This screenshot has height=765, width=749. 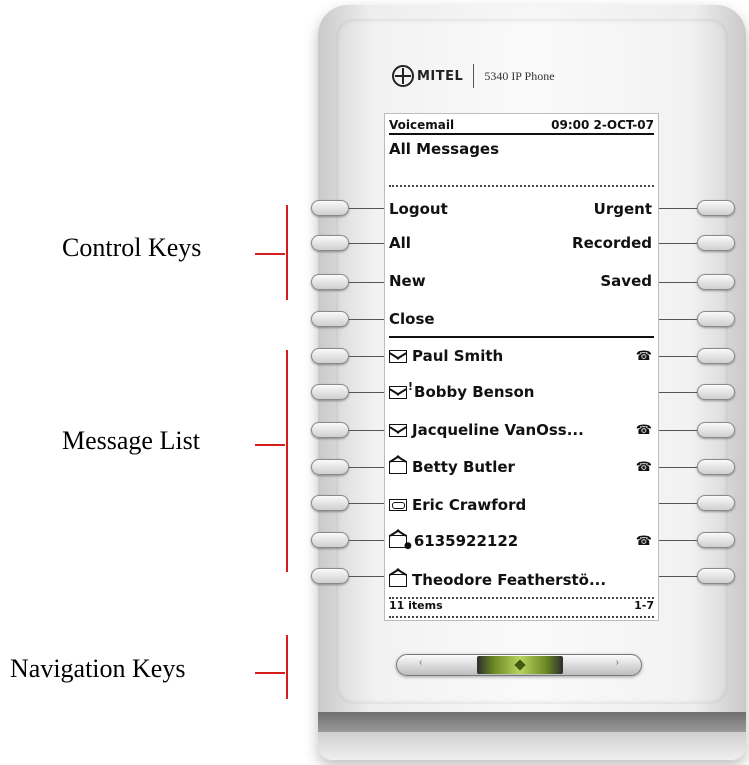 I want to click on header-app-name: Voicemail, so click(x=422, y=125).